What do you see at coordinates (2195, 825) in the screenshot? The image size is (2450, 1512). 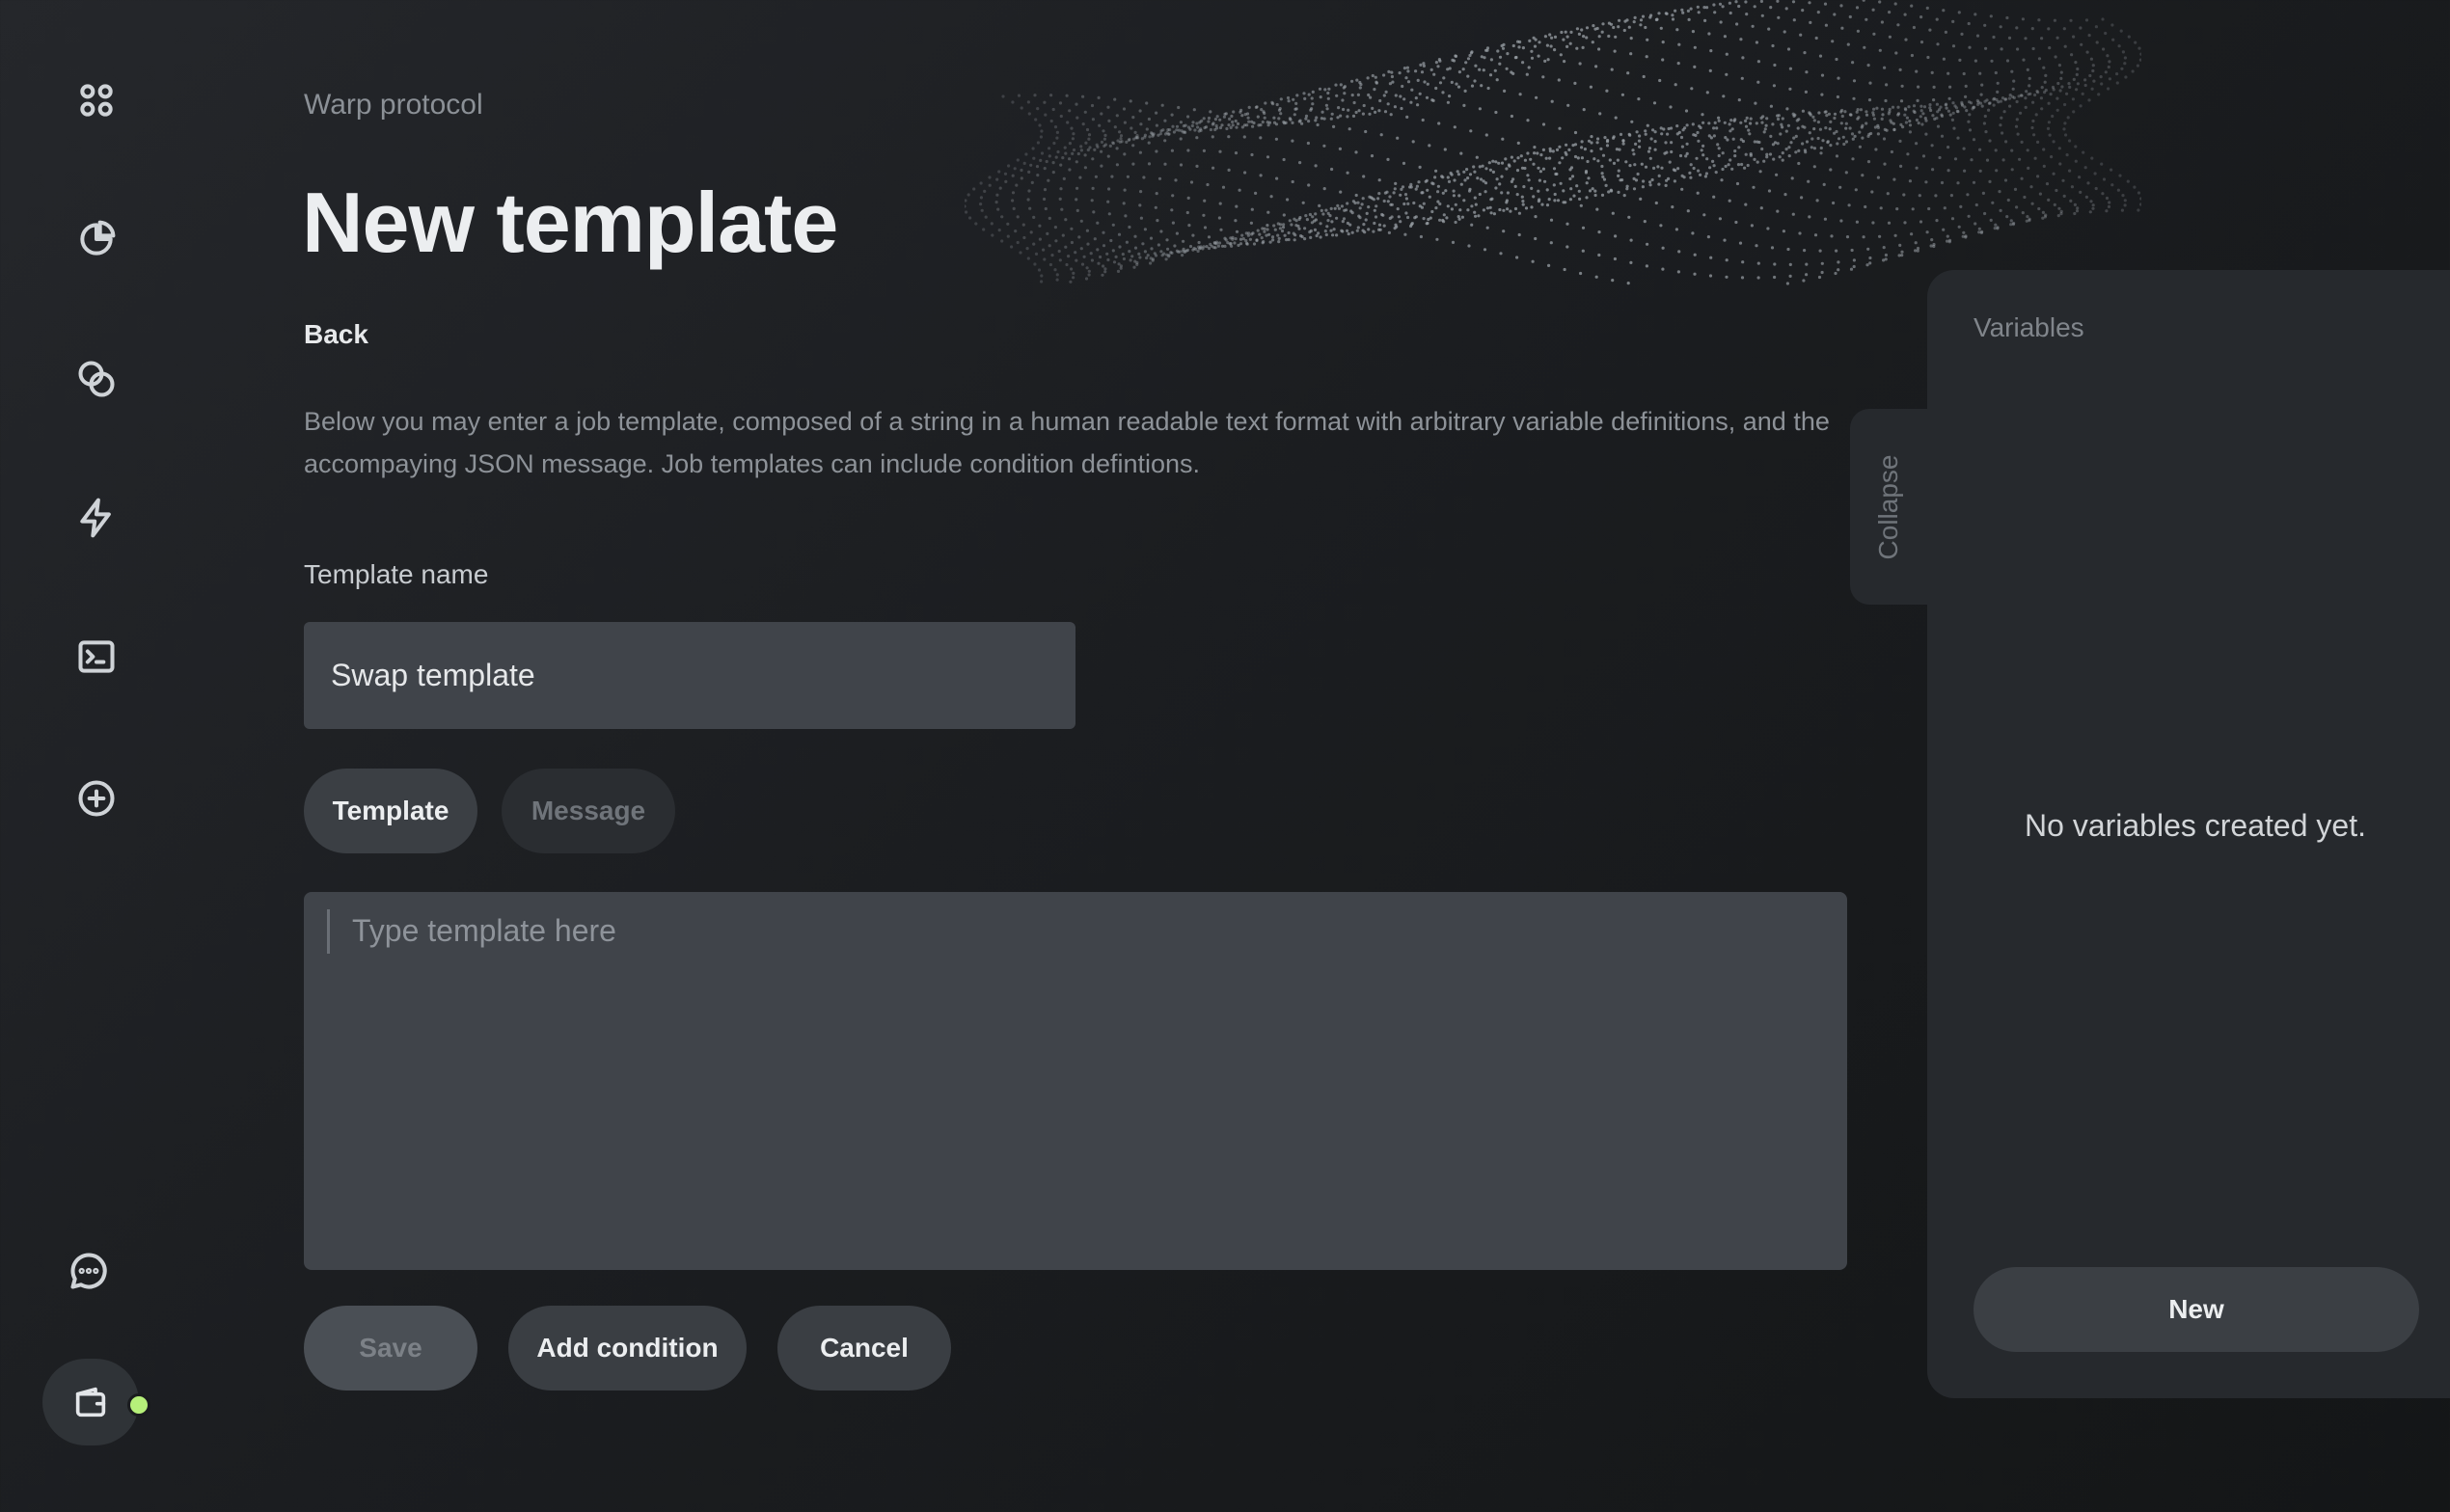 I see `variables-empty-message: No variables created yet.` at bounding box center [2195, 825].